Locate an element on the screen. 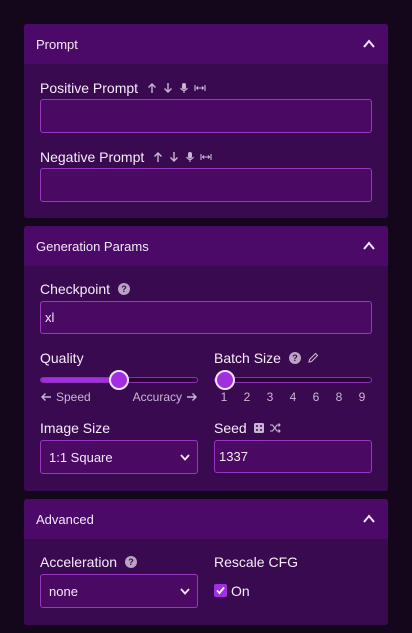 This screenshot has height=633, width=412. check-icon is located at coordinates (220, 590).